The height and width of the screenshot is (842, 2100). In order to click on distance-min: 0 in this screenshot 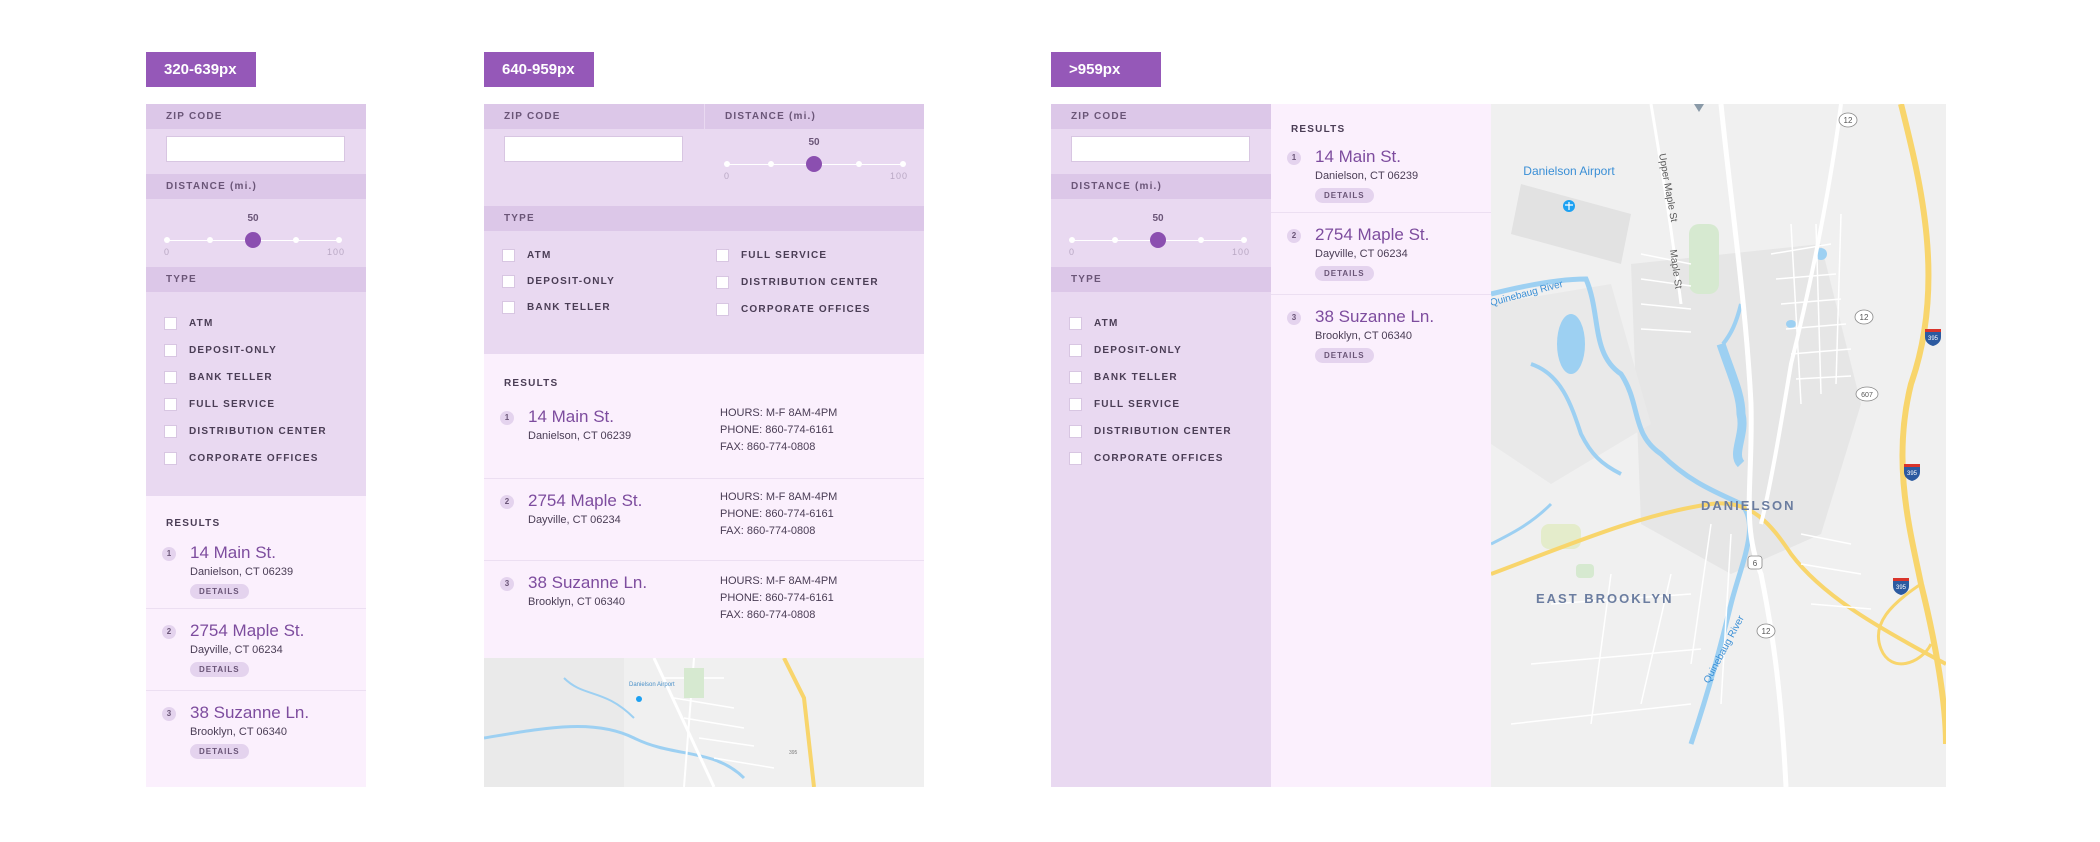, I will do `click(727, 176)`.